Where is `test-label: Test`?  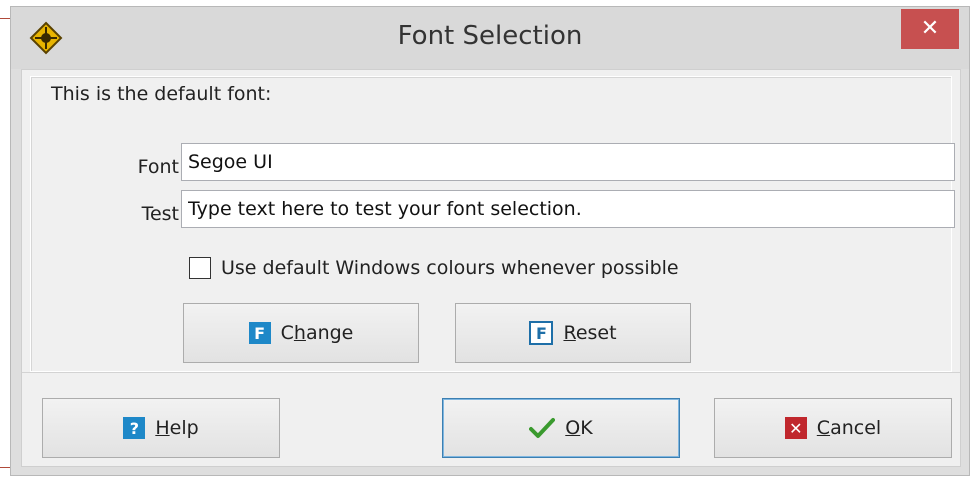 test-label: Test is located at coordinates (160, 214).